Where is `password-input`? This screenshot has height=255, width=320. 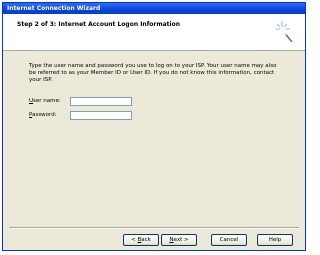
password-input is located at coordinates (101, 115).